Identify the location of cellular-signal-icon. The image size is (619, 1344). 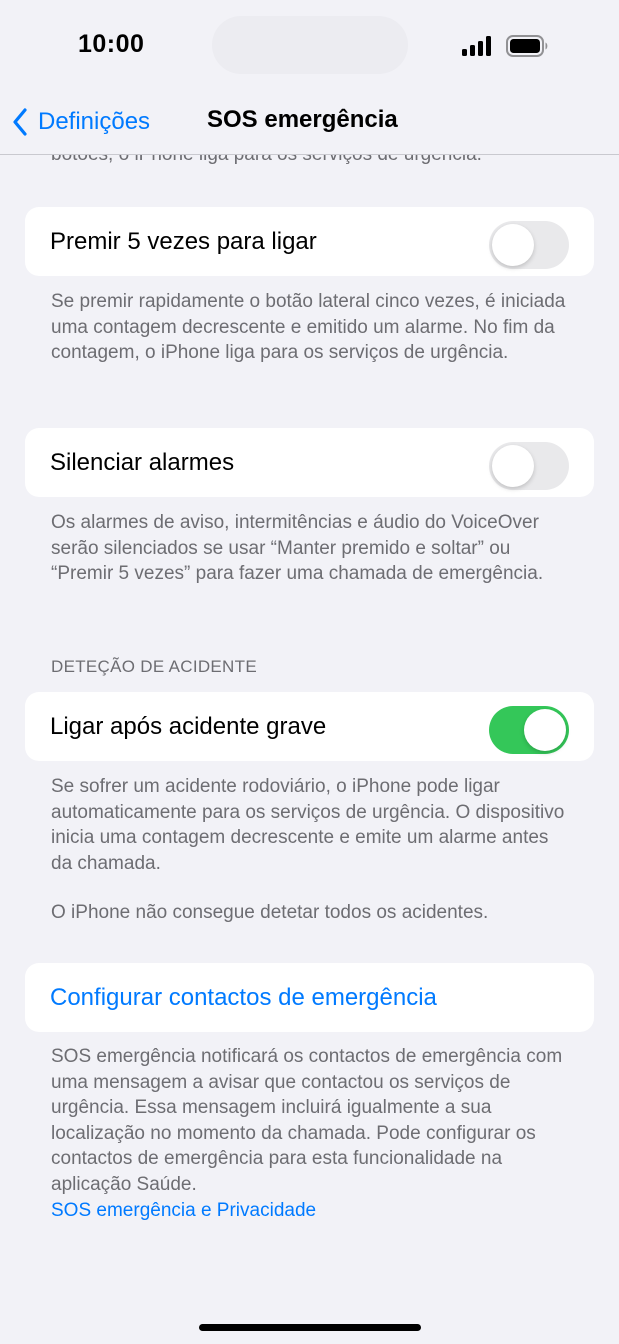
(476, 46).